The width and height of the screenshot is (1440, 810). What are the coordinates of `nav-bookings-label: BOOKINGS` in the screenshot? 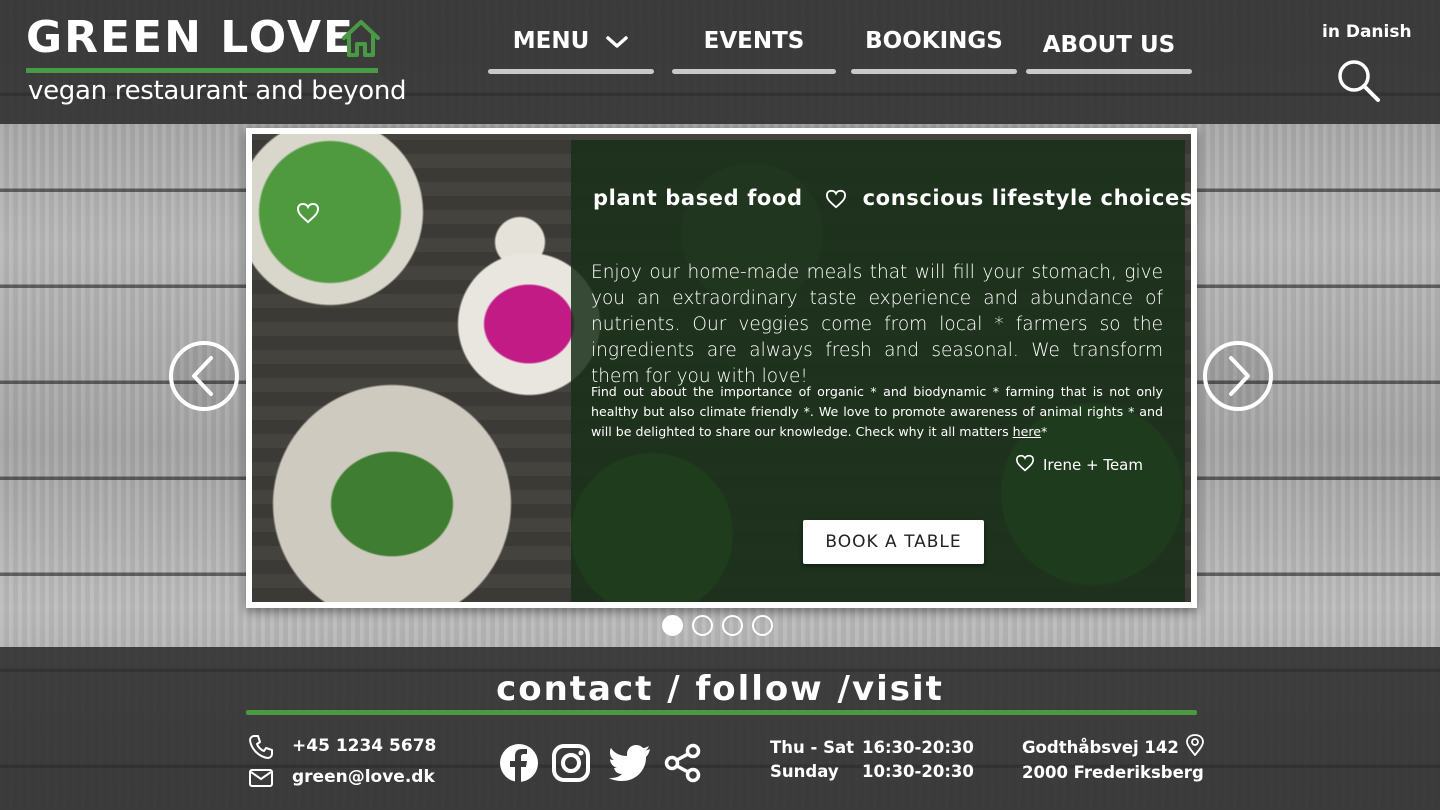 It's located at (934, 41).